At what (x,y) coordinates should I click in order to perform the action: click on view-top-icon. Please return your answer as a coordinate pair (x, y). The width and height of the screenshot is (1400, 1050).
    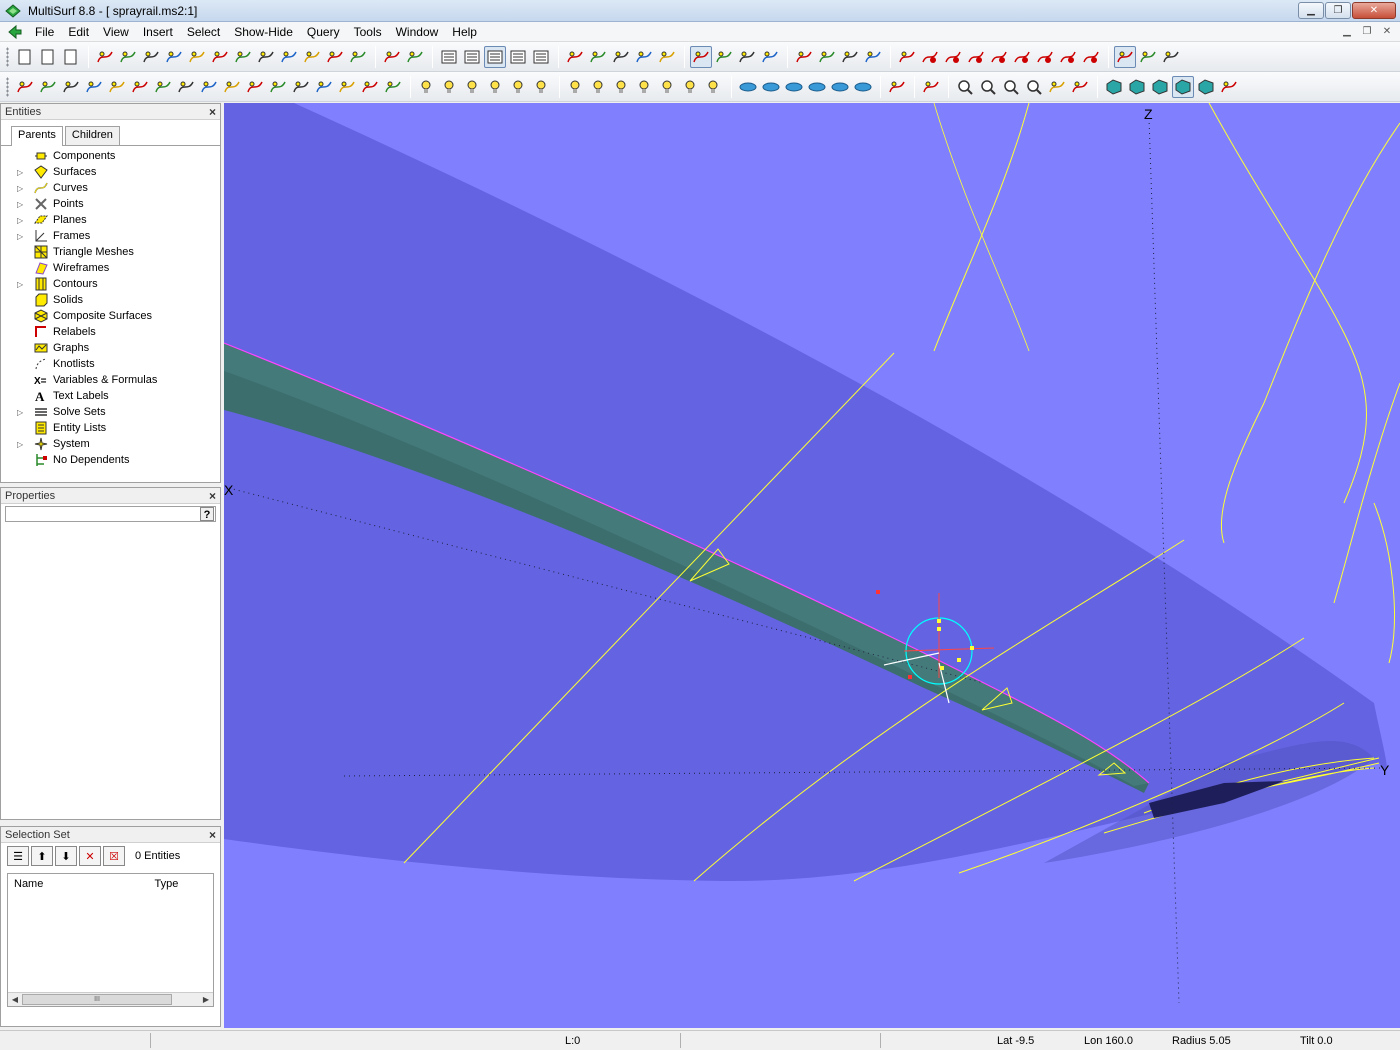
    Looking at the image, I should click on (771, 87).